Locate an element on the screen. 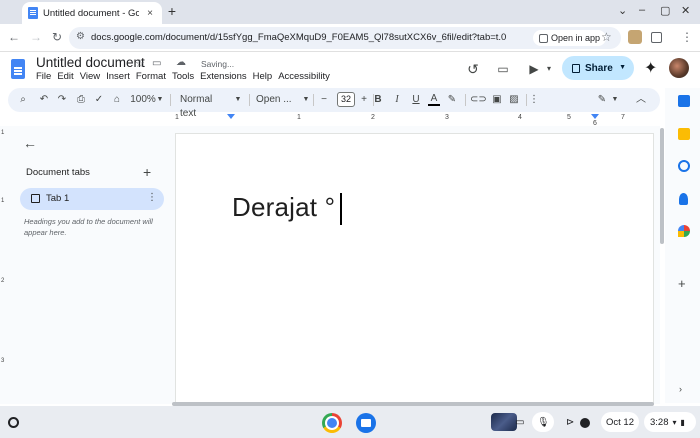 The width and height of the screenshot is (700, 438). text-color-button: A is located at coordinates (434, 99).